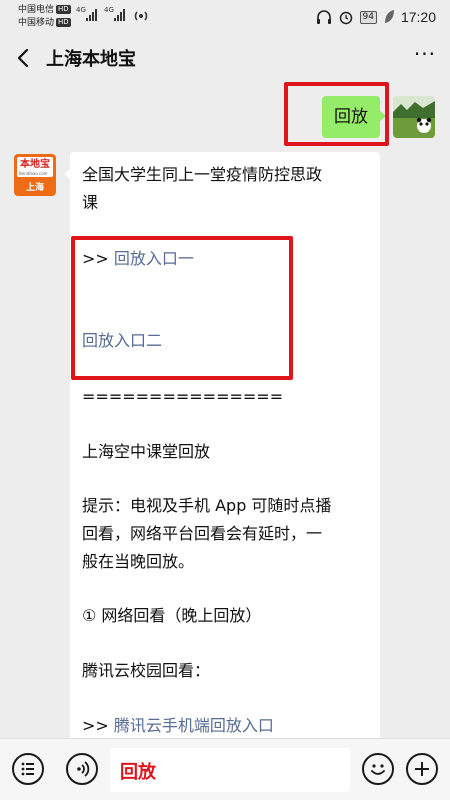  What do you see at coordinates (138, 772) in the screenshot?
I see `message-input-text: 回放` at bounding box center [138, 772].